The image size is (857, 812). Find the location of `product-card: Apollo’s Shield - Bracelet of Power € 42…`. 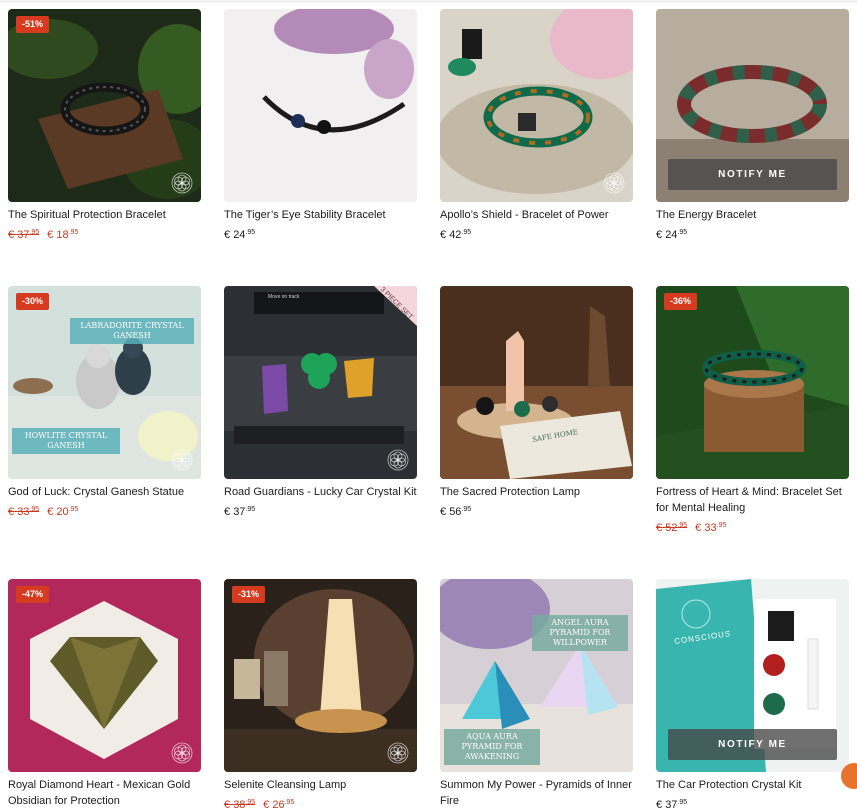

product-card: Apollo’s Shield - Bracelet of Power € 42… is located at coordinates (536, 125).